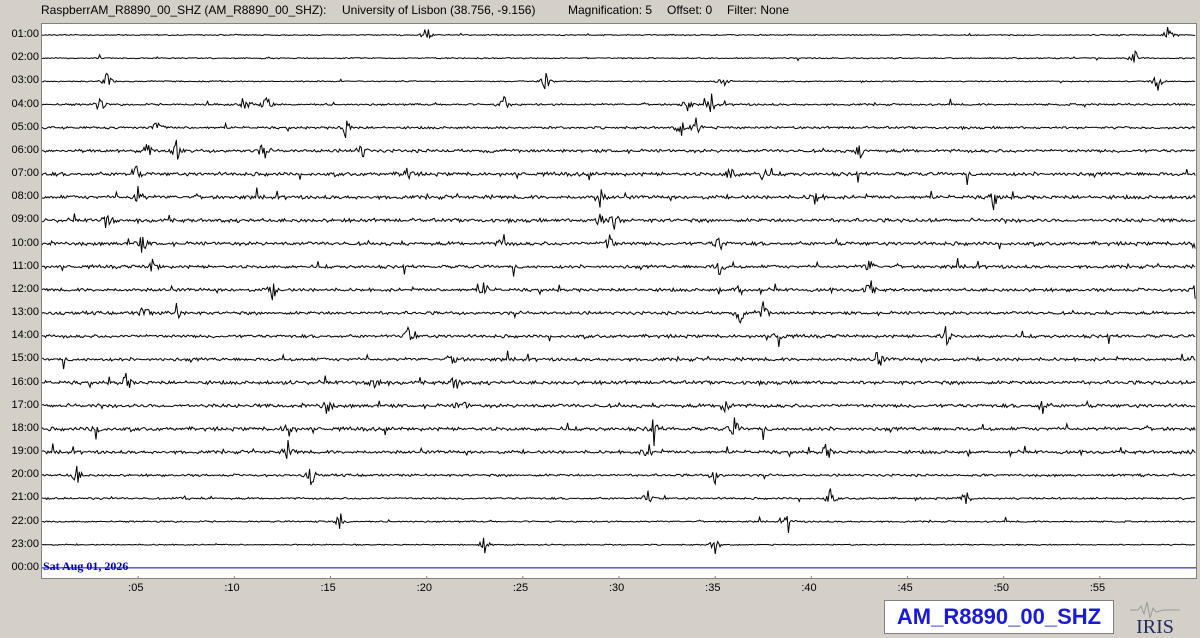 This screenshot has width=1200, height=638. I want to click on hour-label: 08:00, so click(25, 196).